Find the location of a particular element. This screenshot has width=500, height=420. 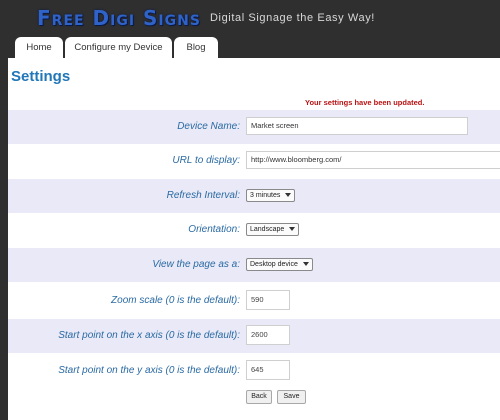

zoom-label: Zoom scale (0 is the default): is located at coordinates (175, 300).